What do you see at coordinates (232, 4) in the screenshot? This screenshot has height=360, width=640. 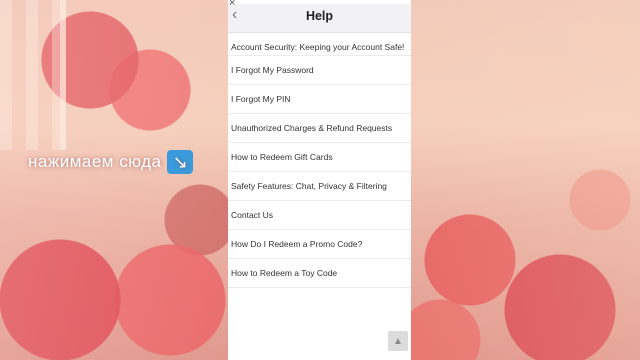 I see `close-icon: ×` at bounding box center [232, 4].